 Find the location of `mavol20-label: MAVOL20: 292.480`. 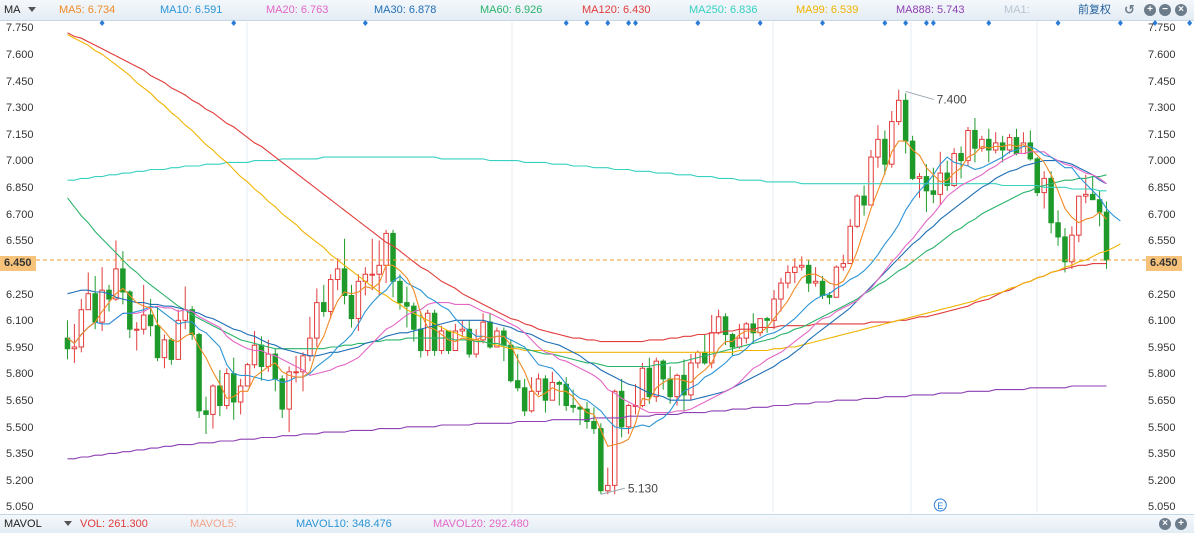

mavol20-label: MAVOL20: 292.480 is located at coordinates (481, 524).